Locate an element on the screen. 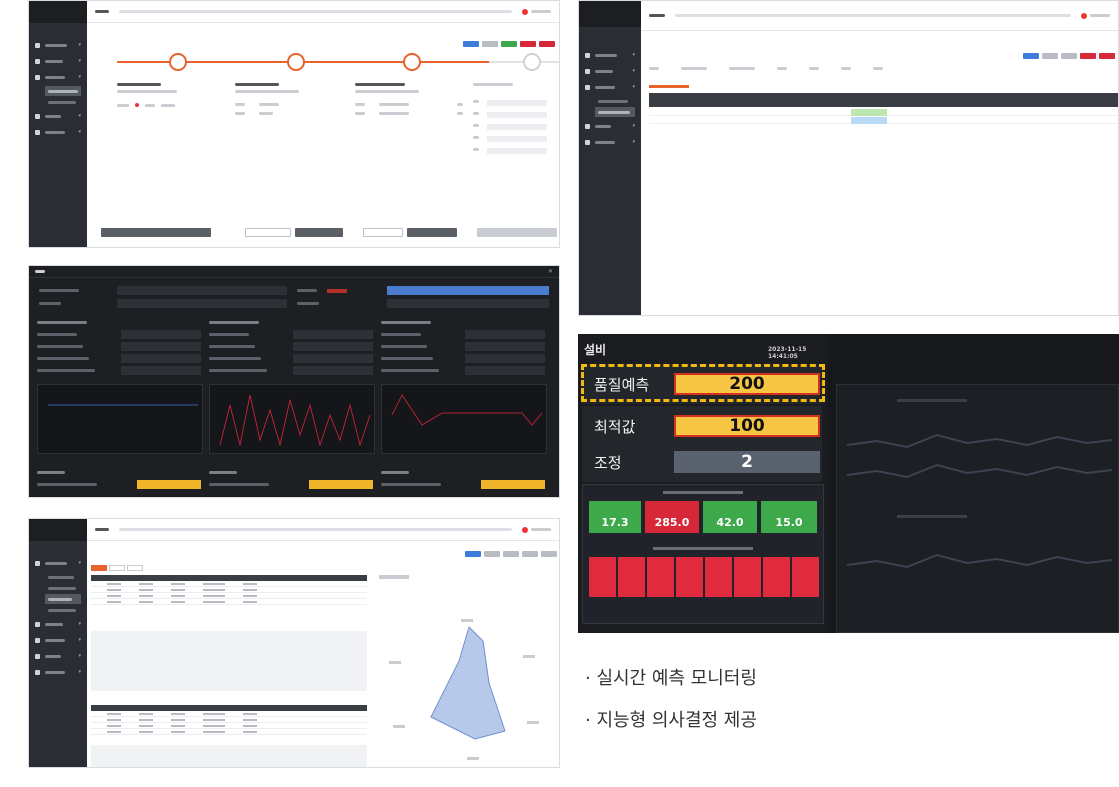 This screenshot has width=1119, height=787. table-empty-area is located at coordinates (229, 661).